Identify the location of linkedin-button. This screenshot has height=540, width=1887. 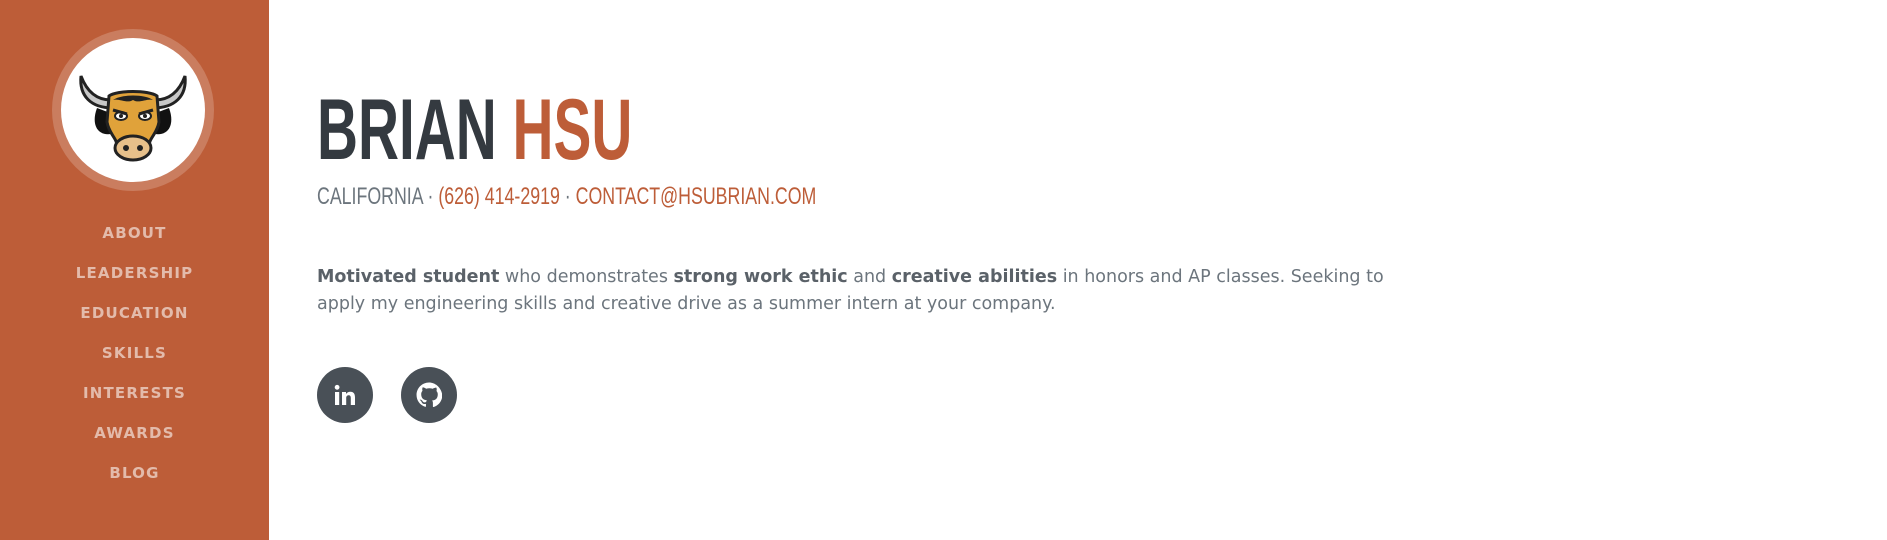
(345, 395).